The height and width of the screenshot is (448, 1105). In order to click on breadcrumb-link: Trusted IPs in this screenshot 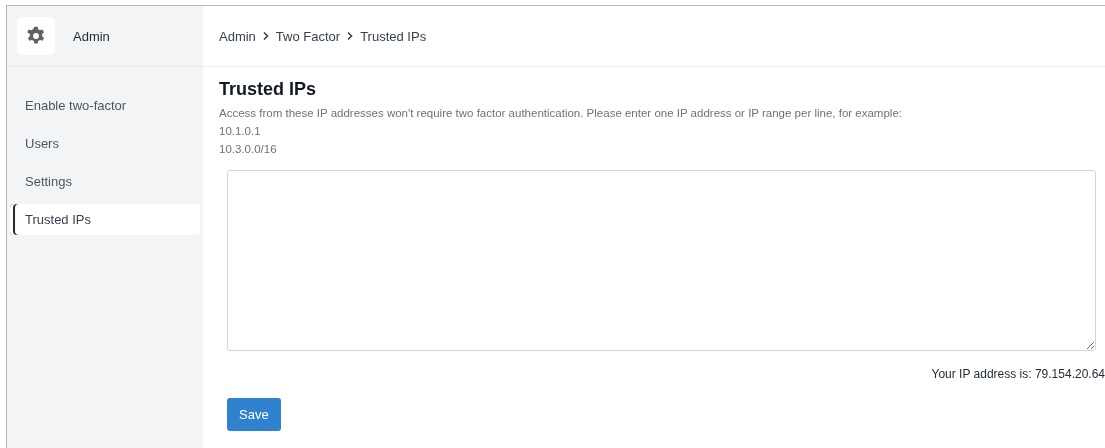, I will do `click(393, 36)`.